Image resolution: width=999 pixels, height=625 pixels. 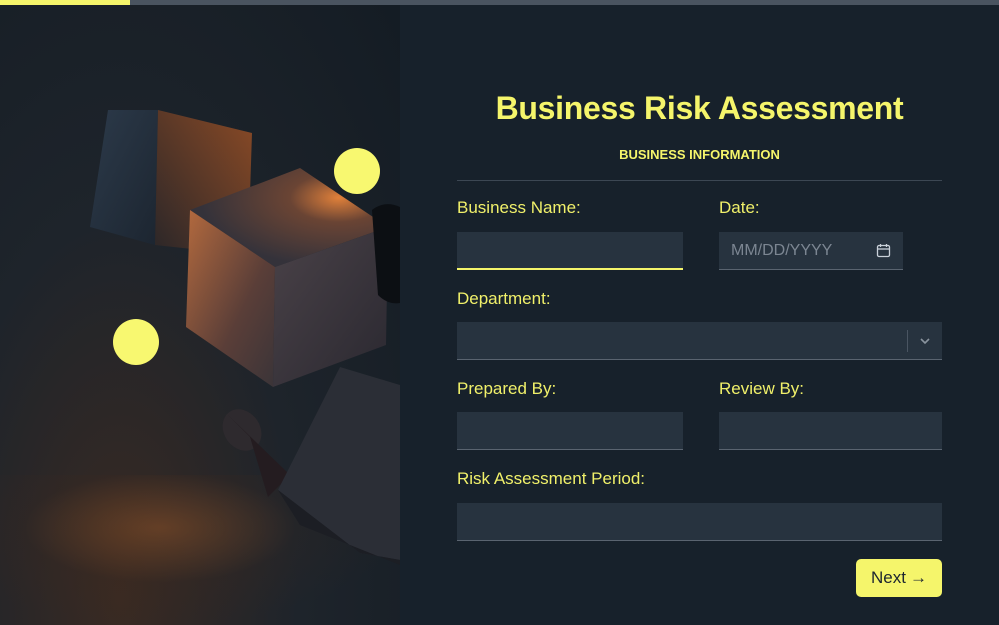 What do you see at coordinates (570, 251) in the screenshot?
I see `business-name-input` at bounding box center [570, 251].